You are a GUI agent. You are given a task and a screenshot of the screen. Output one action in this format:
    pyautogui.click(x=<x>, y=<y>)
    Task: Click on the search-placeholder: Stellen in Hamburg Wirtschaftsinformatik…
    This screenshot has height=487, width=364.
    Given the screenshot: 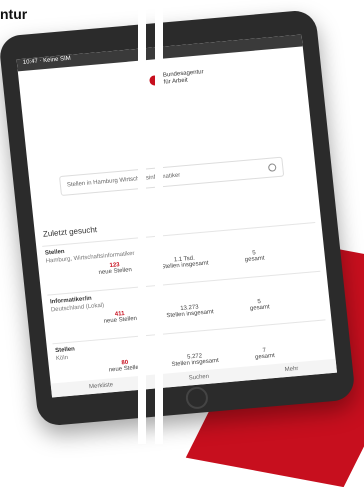 What is the action you would take?
    pyautogui.click(x=123, y=180)
    